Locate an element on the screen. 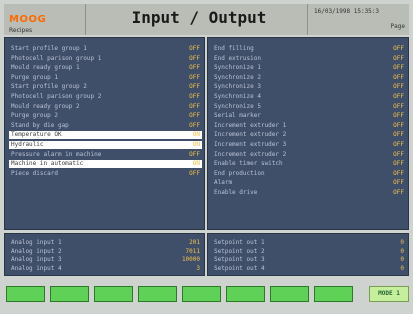  digital-output-row-label: Synchronize 1 is located at coordinates (237, 68).